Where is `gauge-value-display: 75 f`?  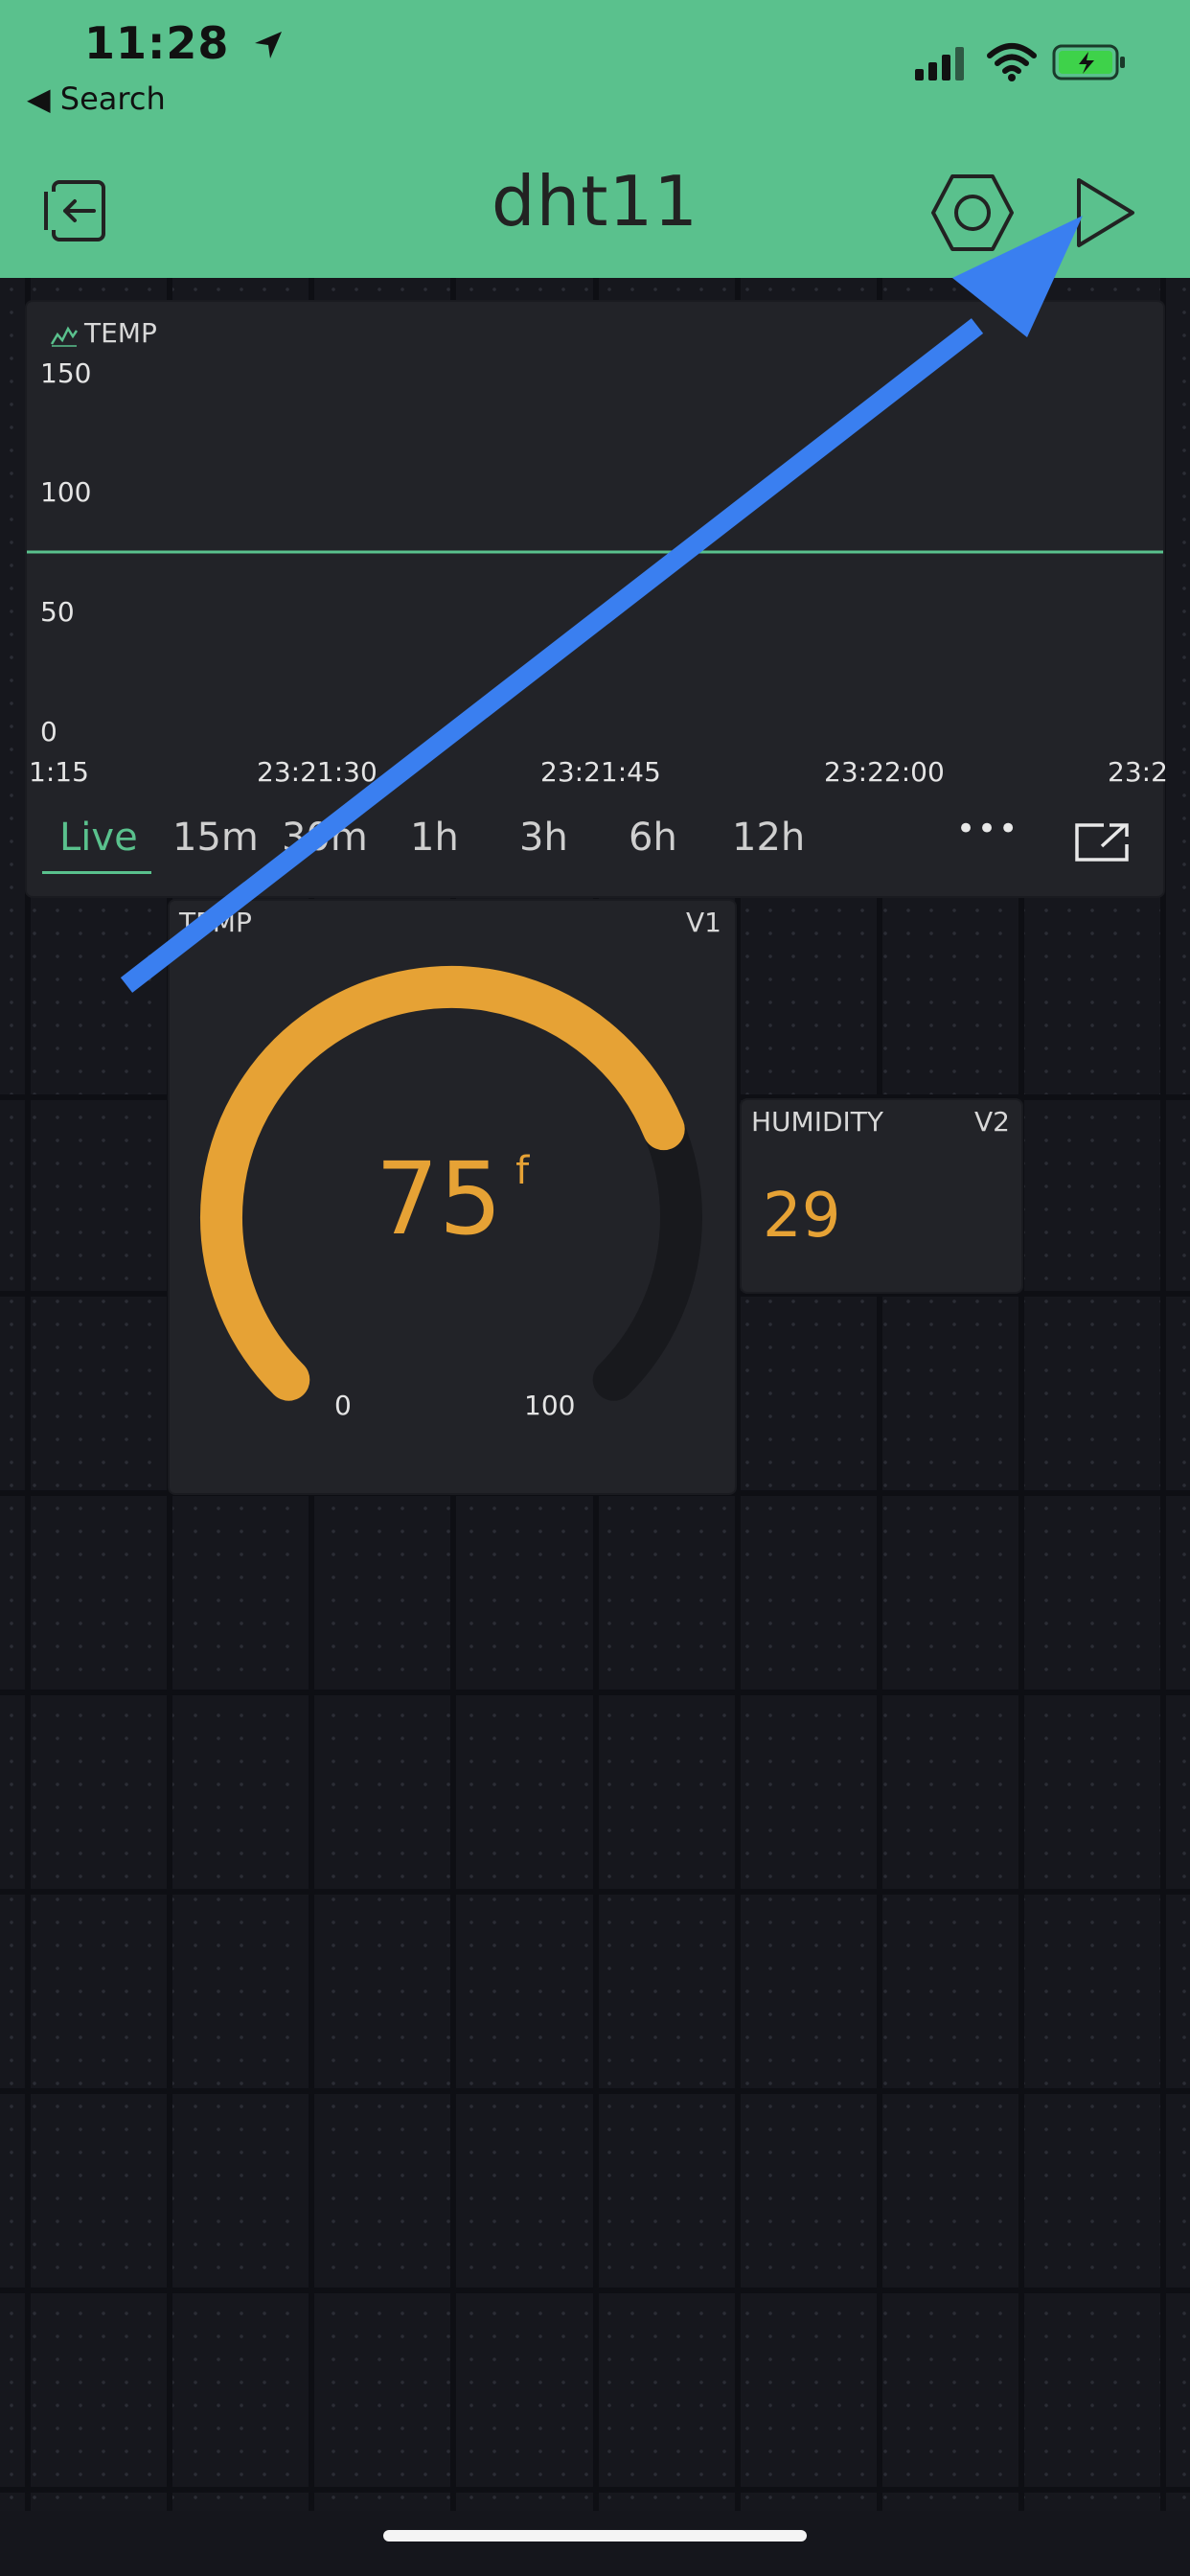 gauge-value-display: 75 f is located at coordinates (452, 1198).